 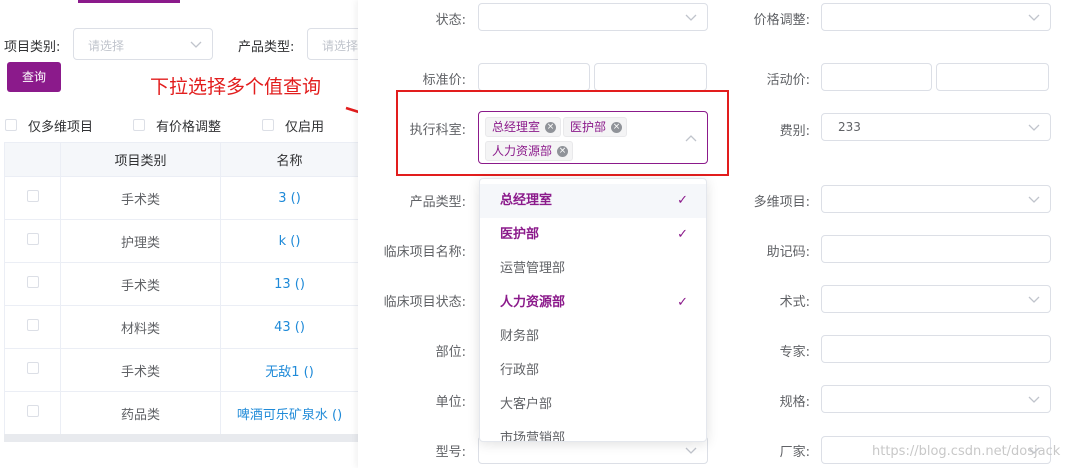 What do you see at coordinates (533, 302) in the screenshot?
I see `option-label: 人力资源部` at bounding box center [533, 302].